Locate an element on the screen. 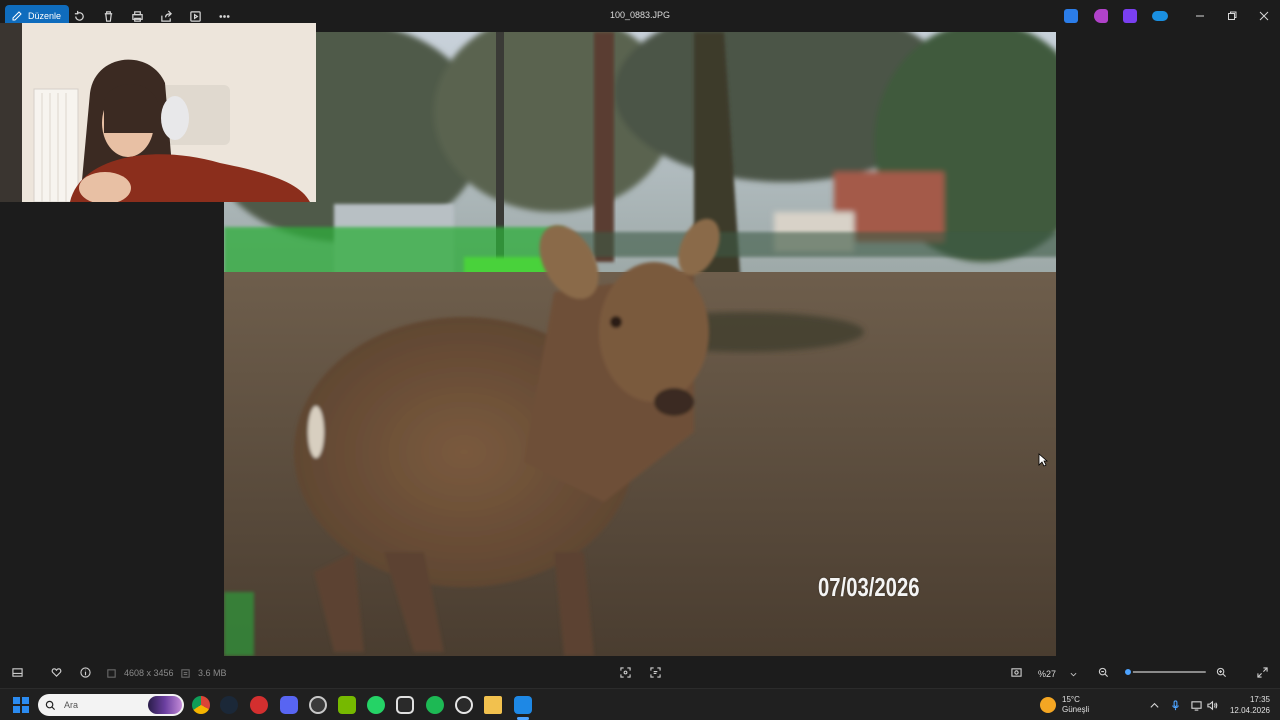  favorite-heart-icon is located at coordinates (56, 672).